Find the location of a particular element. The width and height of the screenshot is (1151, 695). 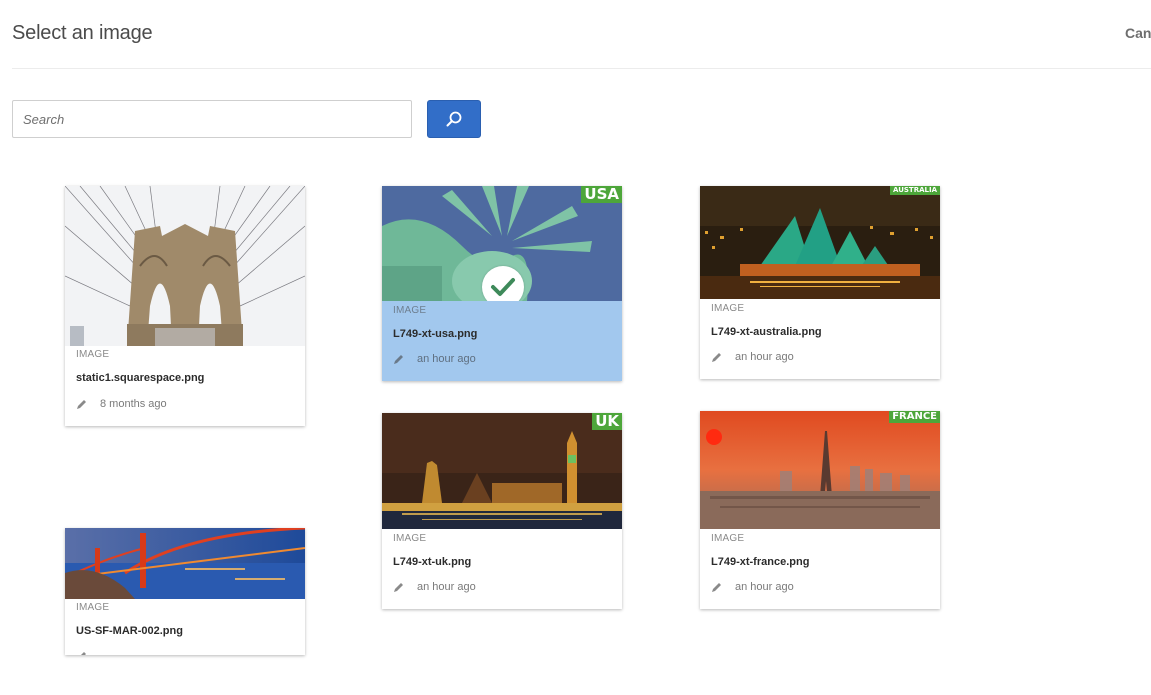

asset-meta: IMAGE L749-xt-france.png an hour ago is located at coordinates (820, 561).